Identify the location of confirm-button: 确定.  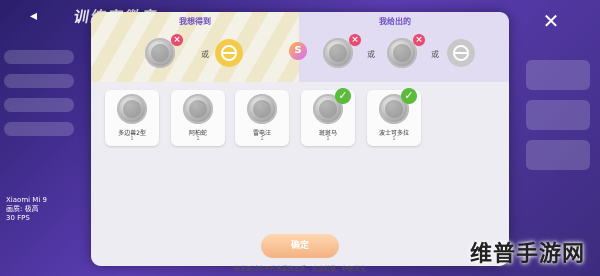
(300, 246).